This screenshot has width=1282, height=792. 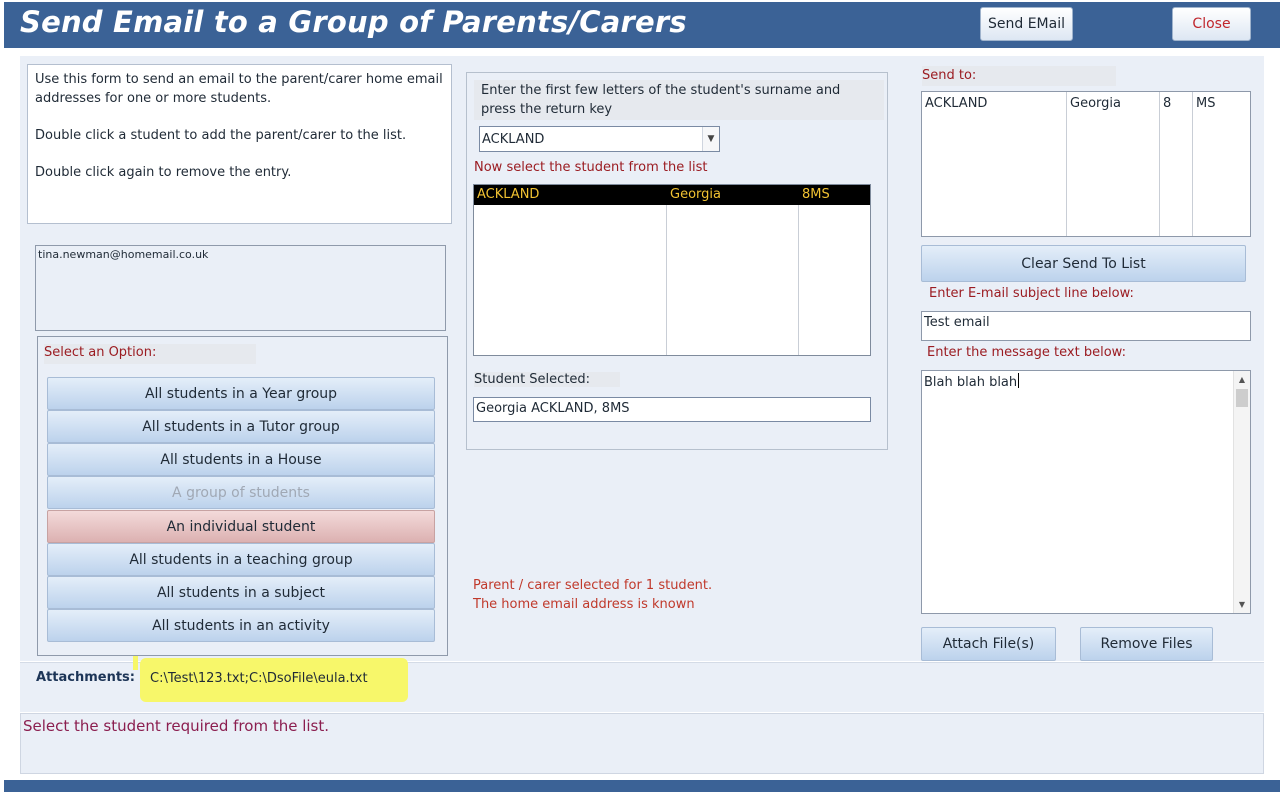 I want to click on student-list: ACKLAND Georgia 8MS, so click(x=672, y=270).